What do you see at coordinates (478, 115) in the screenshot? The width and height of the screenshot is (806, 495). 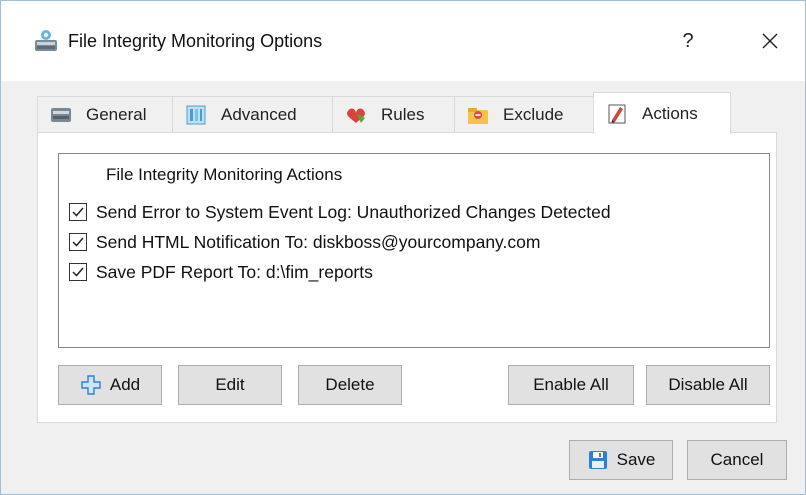 I see `exclude-icon` at bounding box center [478, 115].